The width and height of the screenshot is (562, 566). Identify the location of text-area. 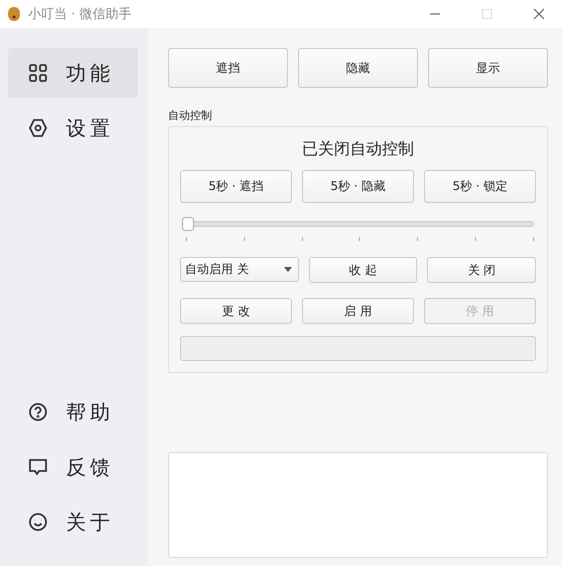
(358, 505).